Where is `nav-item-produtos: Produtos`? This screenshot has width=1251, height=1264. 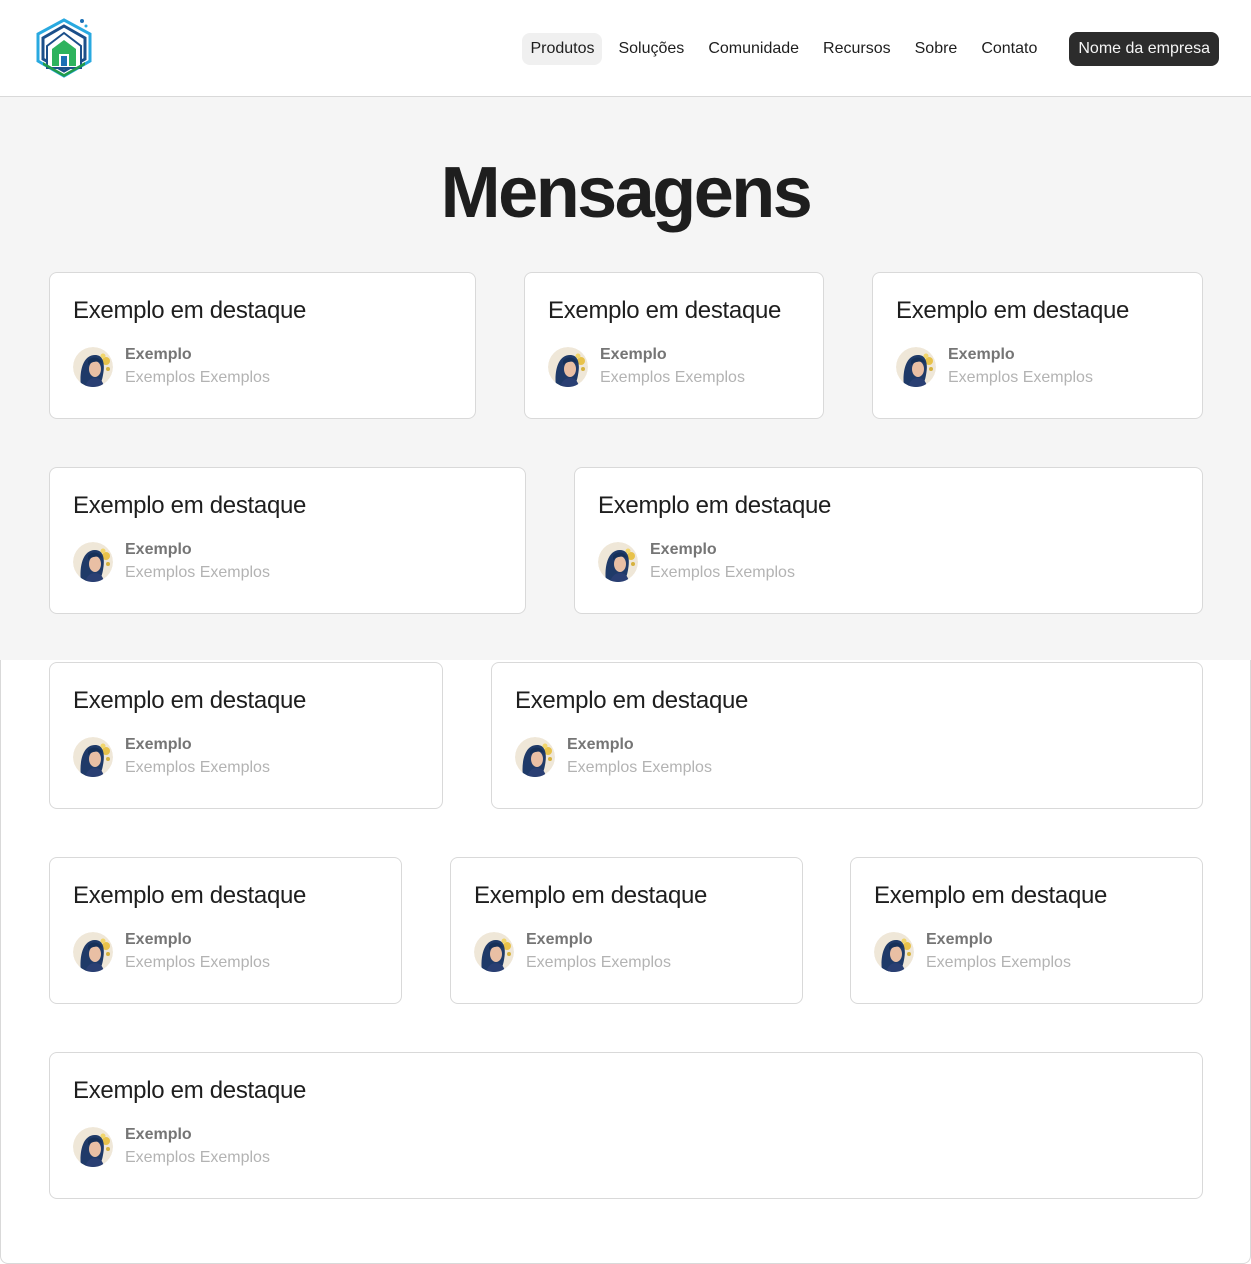
nav-item-produtos: Produtos is located at coordinates (562, 49).